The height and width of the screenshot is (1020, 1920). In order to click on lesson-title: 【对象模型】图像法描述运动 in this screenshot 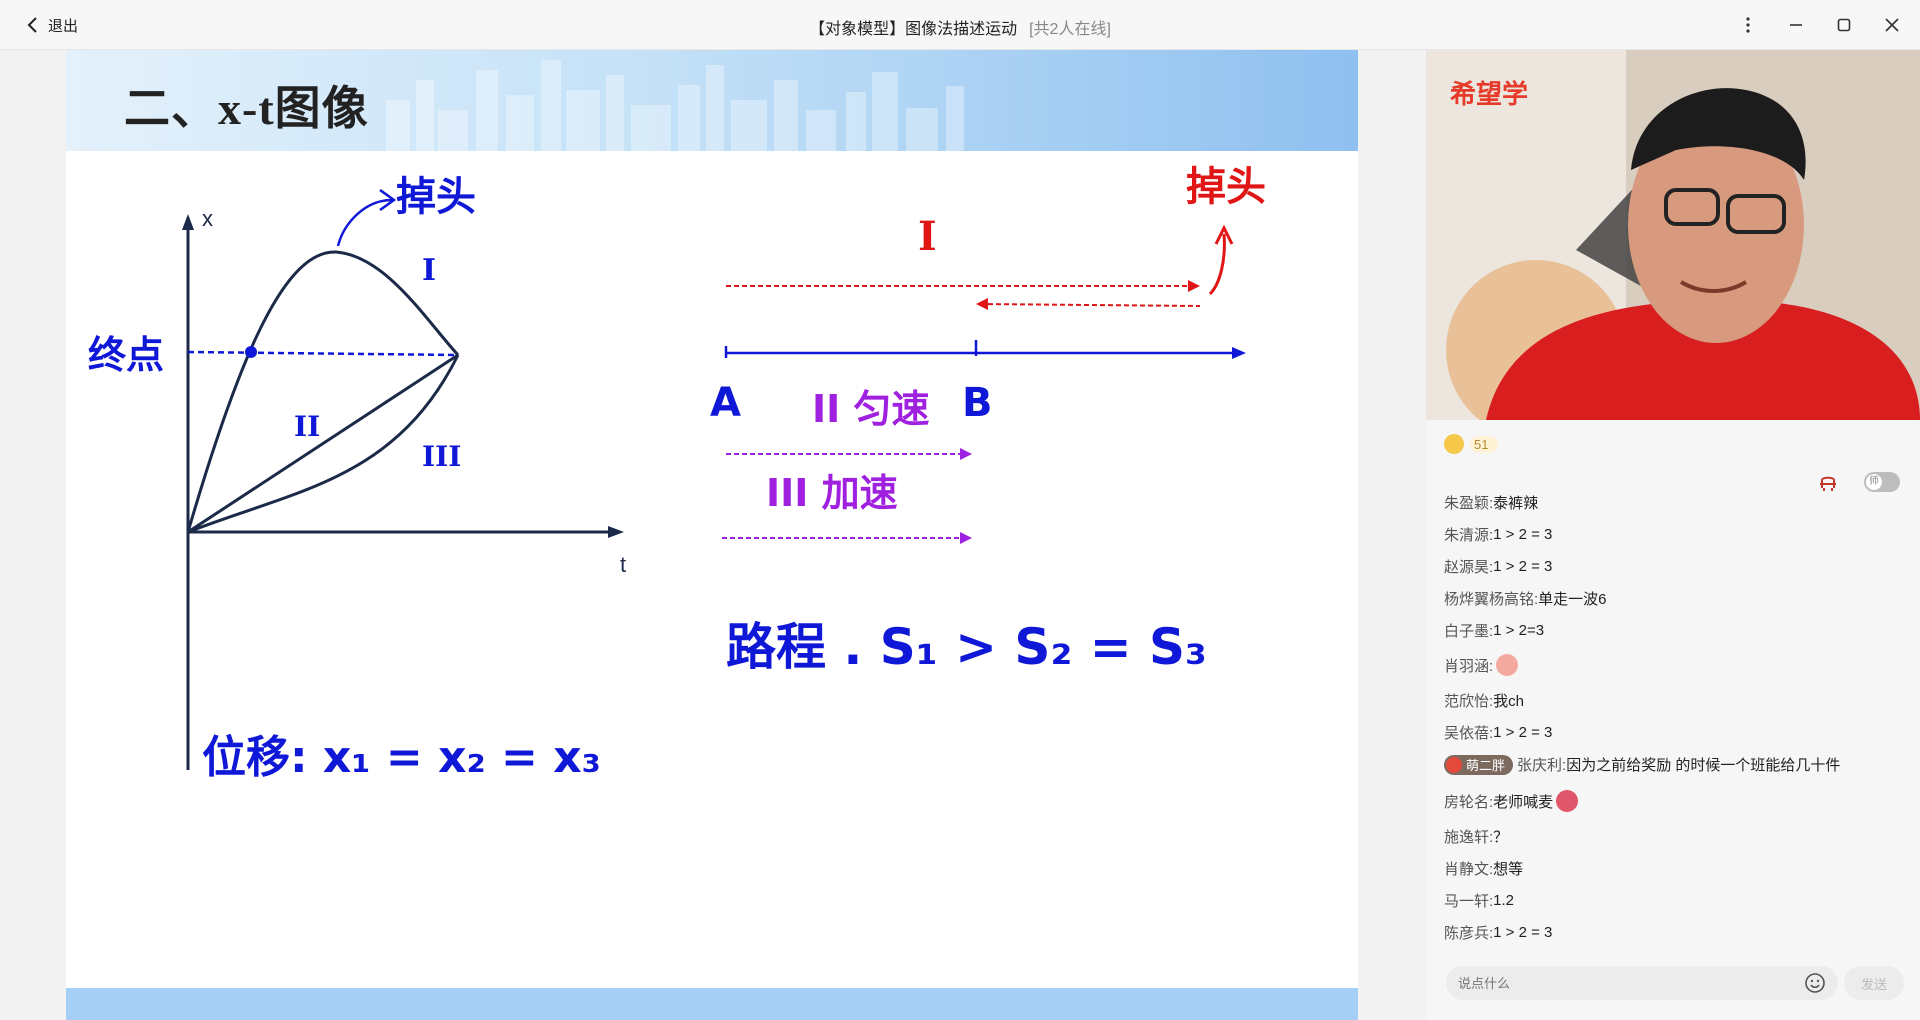, I will do `click(913, 29)`.